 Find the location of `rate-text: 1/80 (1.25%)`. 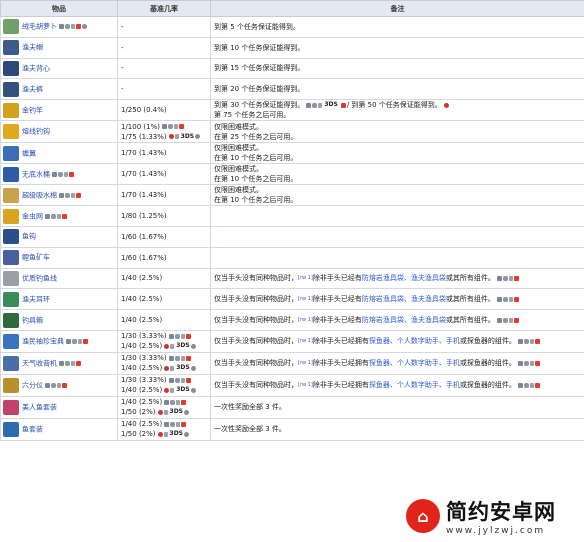

rate-text: 1/80 (1.25%) is located at coordinates (144, 216).